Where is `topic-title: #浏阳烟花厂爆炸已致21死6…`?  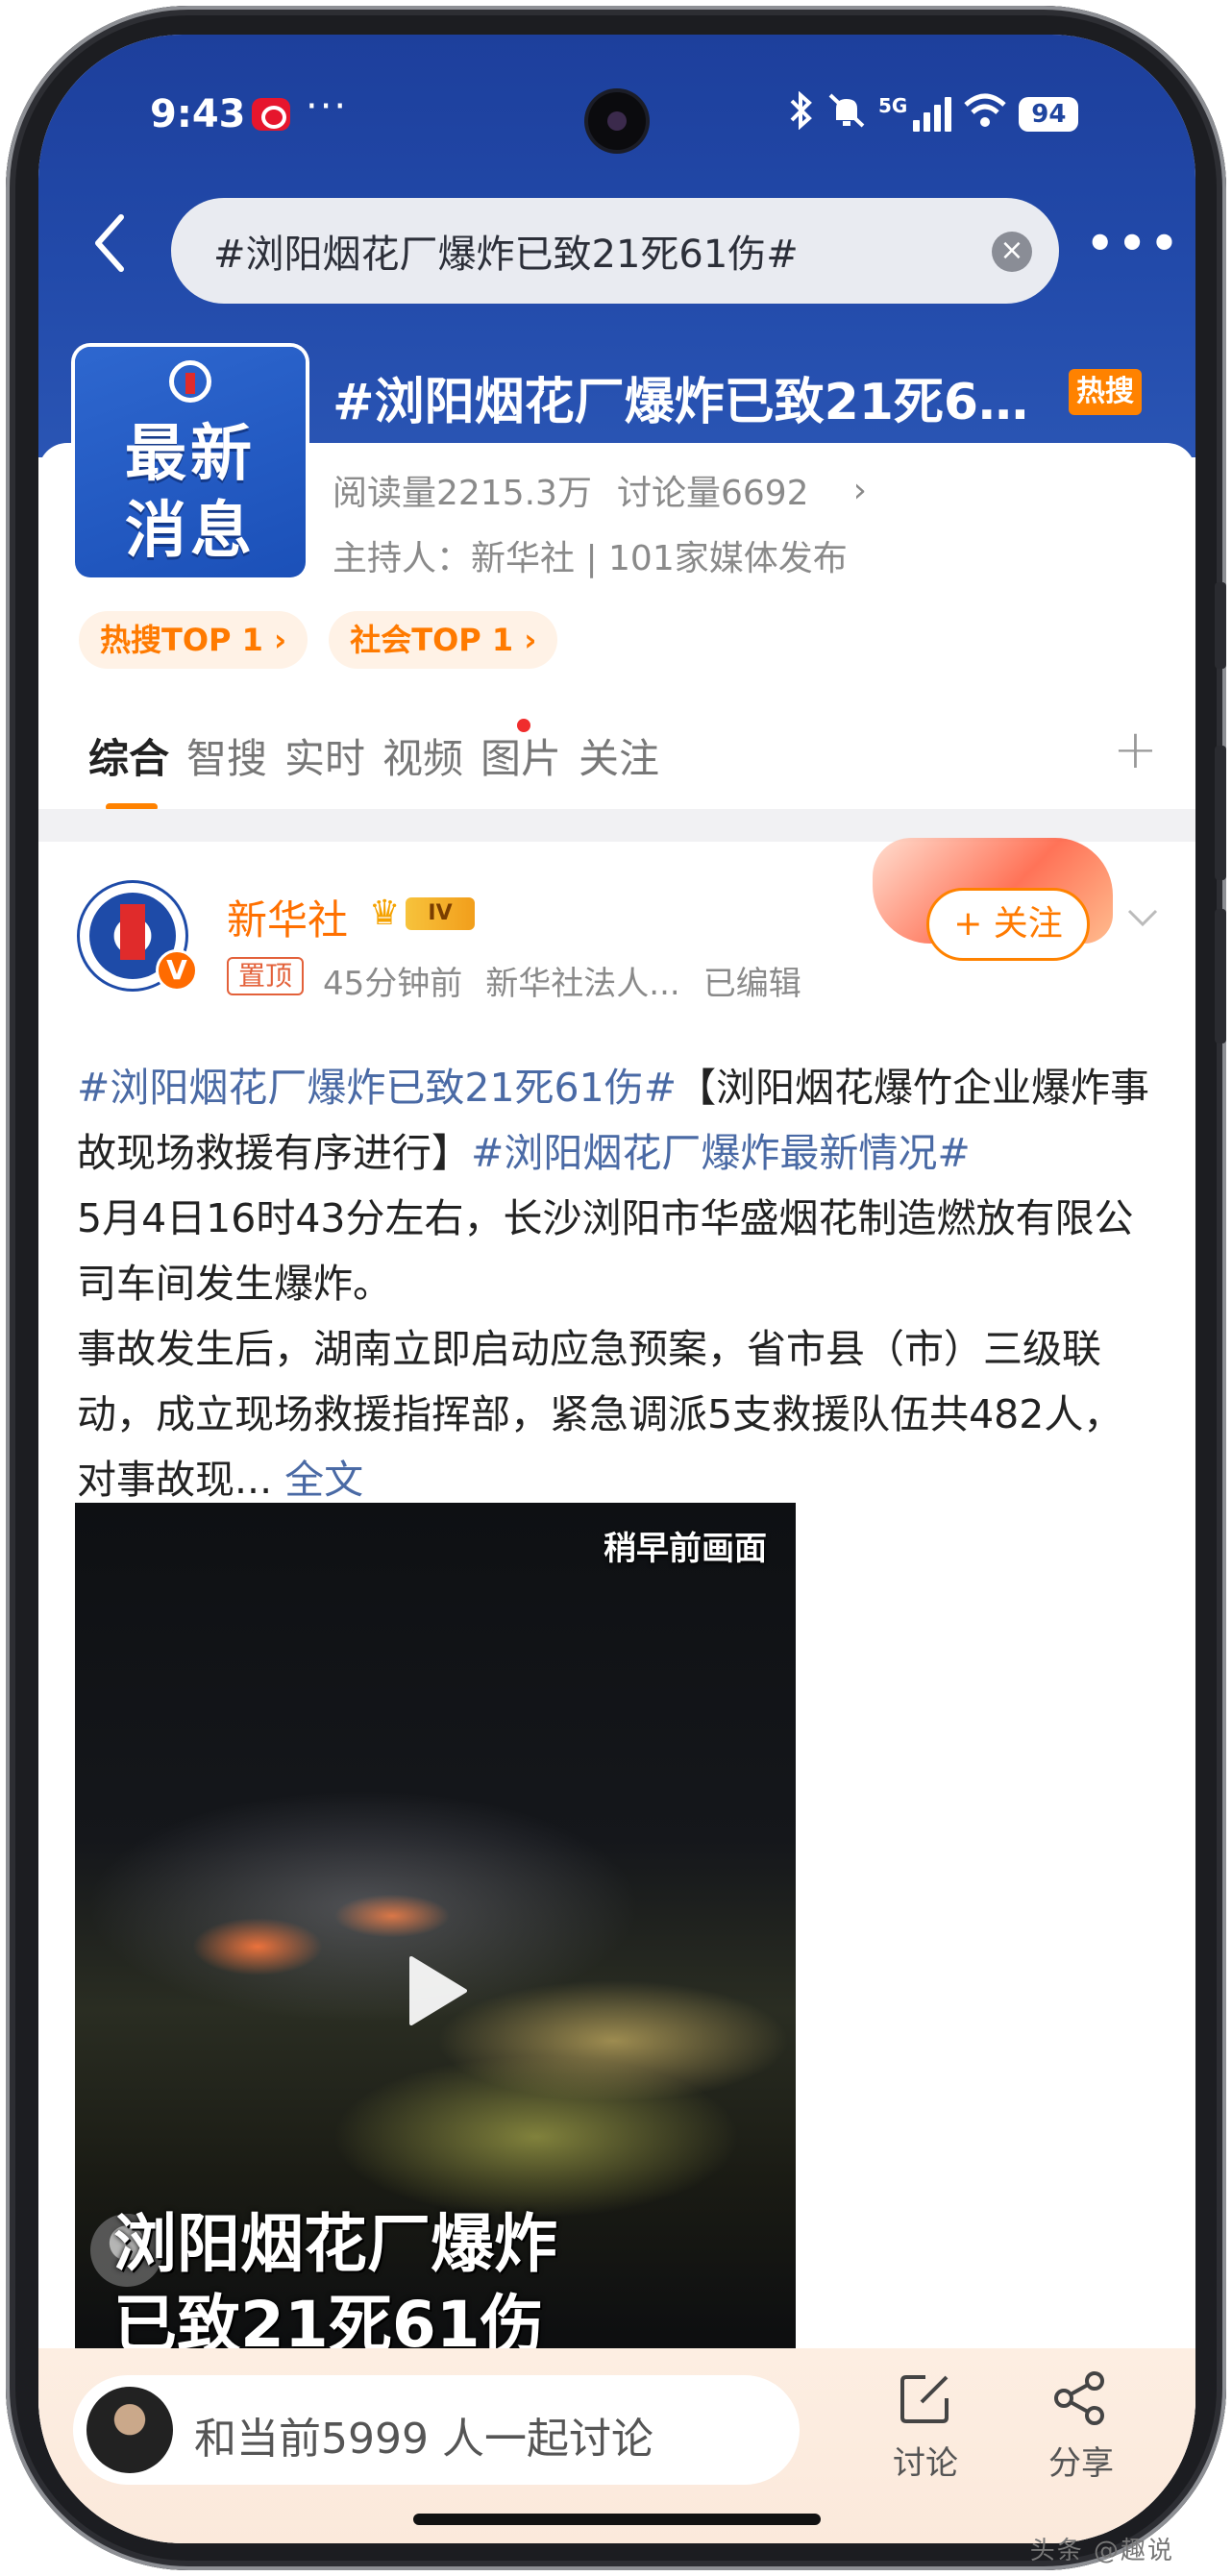 topic-title: #浏阳烟花厂爆炸已致21死6… is located at coordinates (681, 402).